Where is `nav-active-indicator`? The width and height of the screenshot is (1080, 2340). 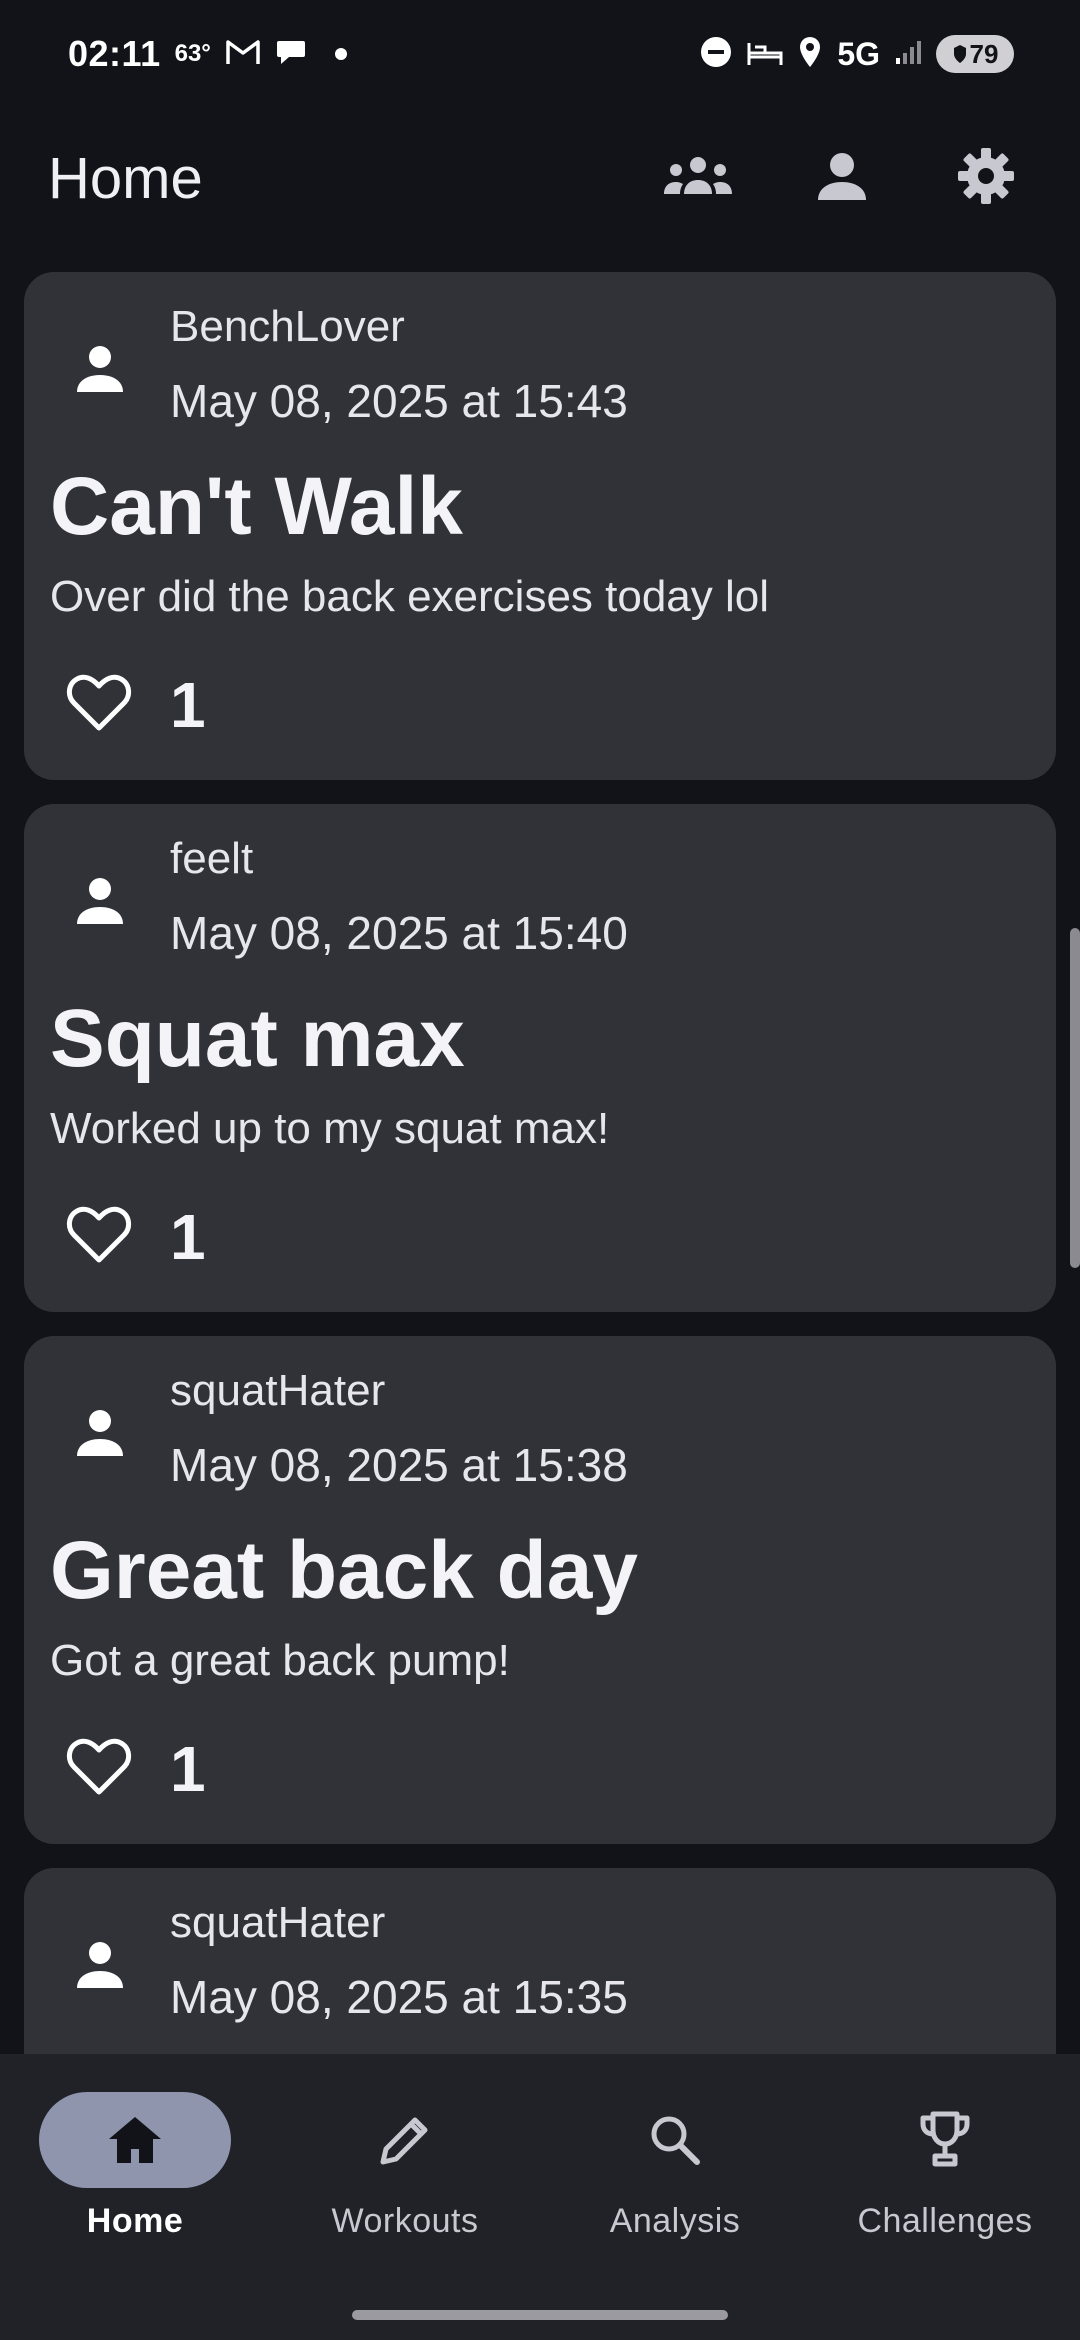 nav-active-indicator is located at coordinates (135, 2140).